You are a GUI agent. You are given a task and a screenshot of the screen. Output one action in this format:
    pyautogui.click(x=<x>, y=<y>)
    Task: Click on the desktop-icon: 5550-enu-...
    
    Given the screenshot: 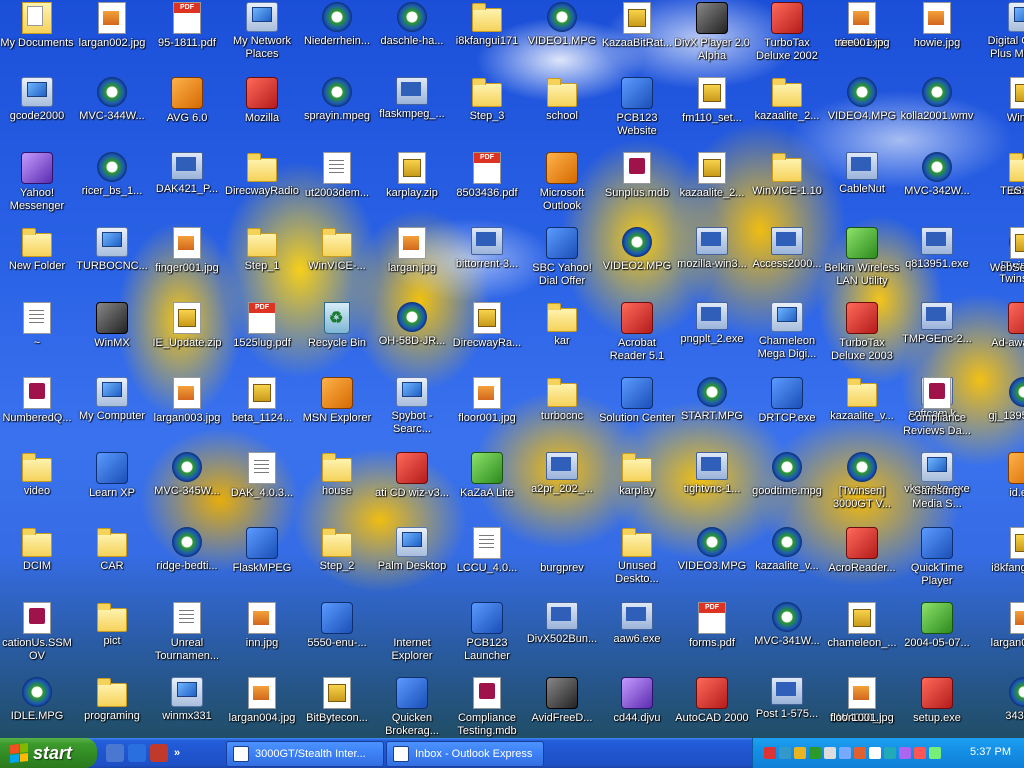 What is the action you would take?
    pyautogui.click(x=337, y=626)
    